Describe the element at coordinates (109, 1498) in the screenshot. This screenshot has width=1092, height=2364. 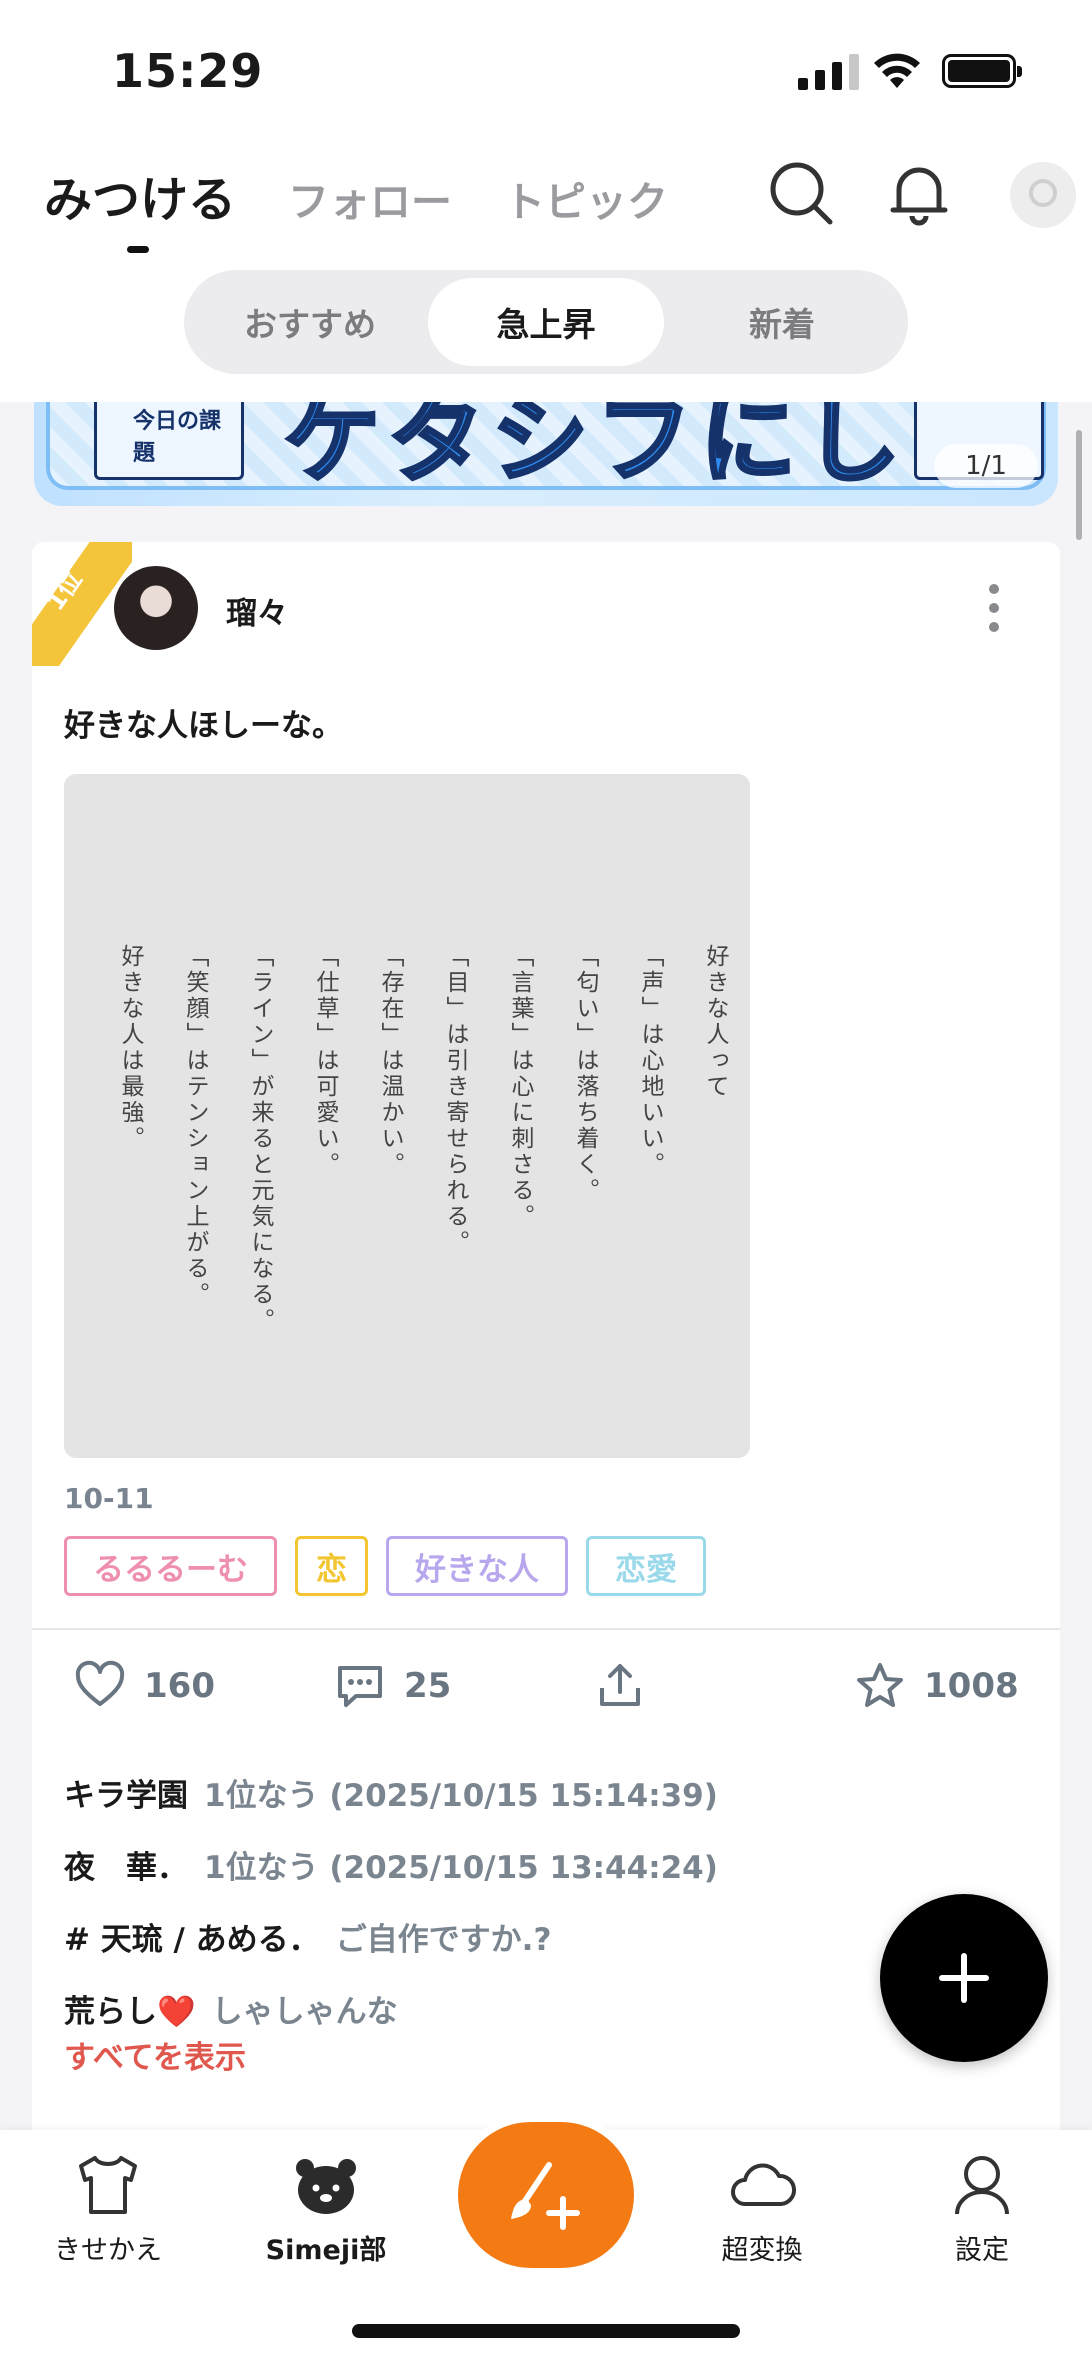
I see `post-date: 10-11` at that location.